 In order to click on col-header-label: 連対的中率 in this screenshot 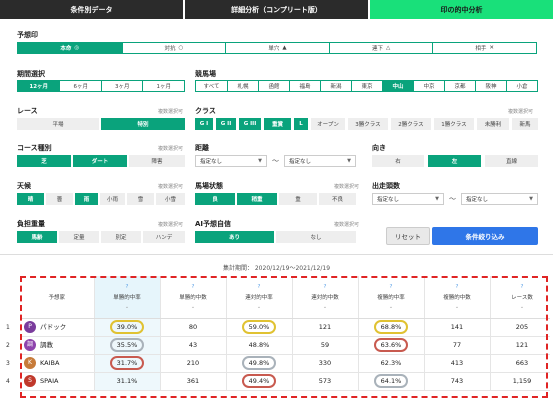, I will do `click(259, 297)`.